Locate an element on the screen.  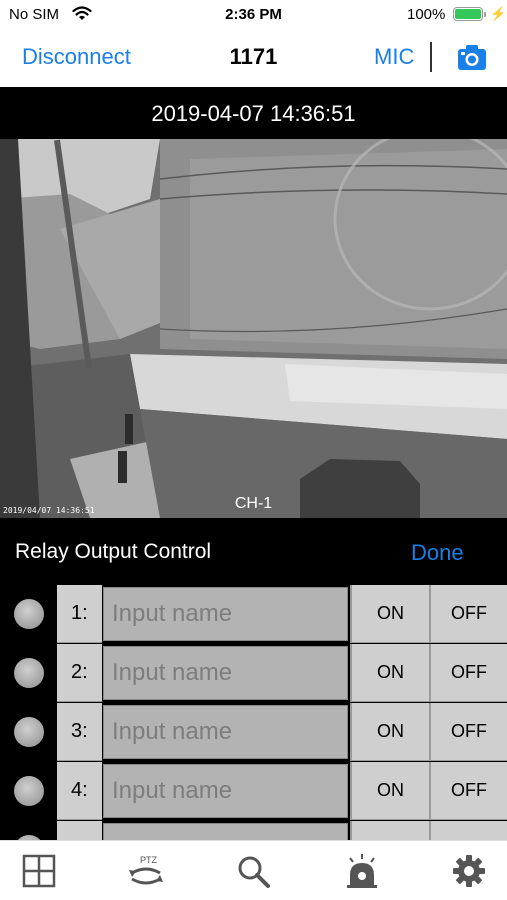
video-osd-timestamp: 2019/04/07 14:36:51 is located at coordinates (49, 510).